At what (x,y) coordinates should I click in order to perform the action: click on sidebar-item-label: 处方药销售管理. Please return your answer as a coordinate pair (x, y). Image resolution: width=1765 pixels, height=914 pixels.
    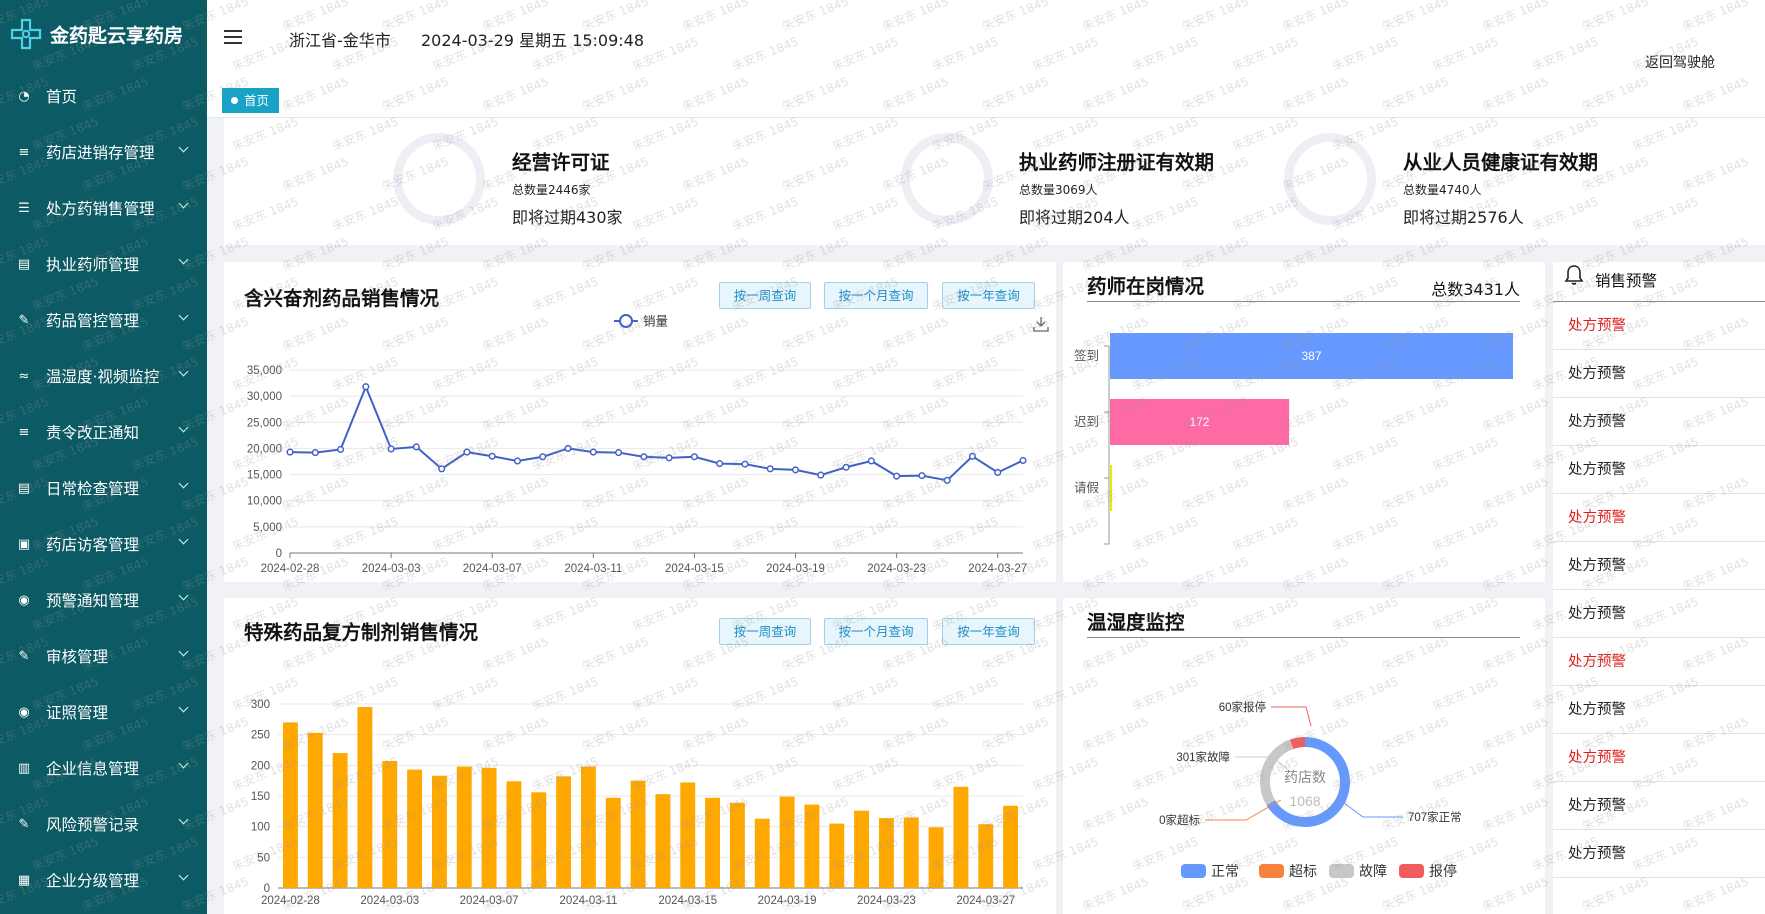
    Looking at the image, I should click on (100, 209).